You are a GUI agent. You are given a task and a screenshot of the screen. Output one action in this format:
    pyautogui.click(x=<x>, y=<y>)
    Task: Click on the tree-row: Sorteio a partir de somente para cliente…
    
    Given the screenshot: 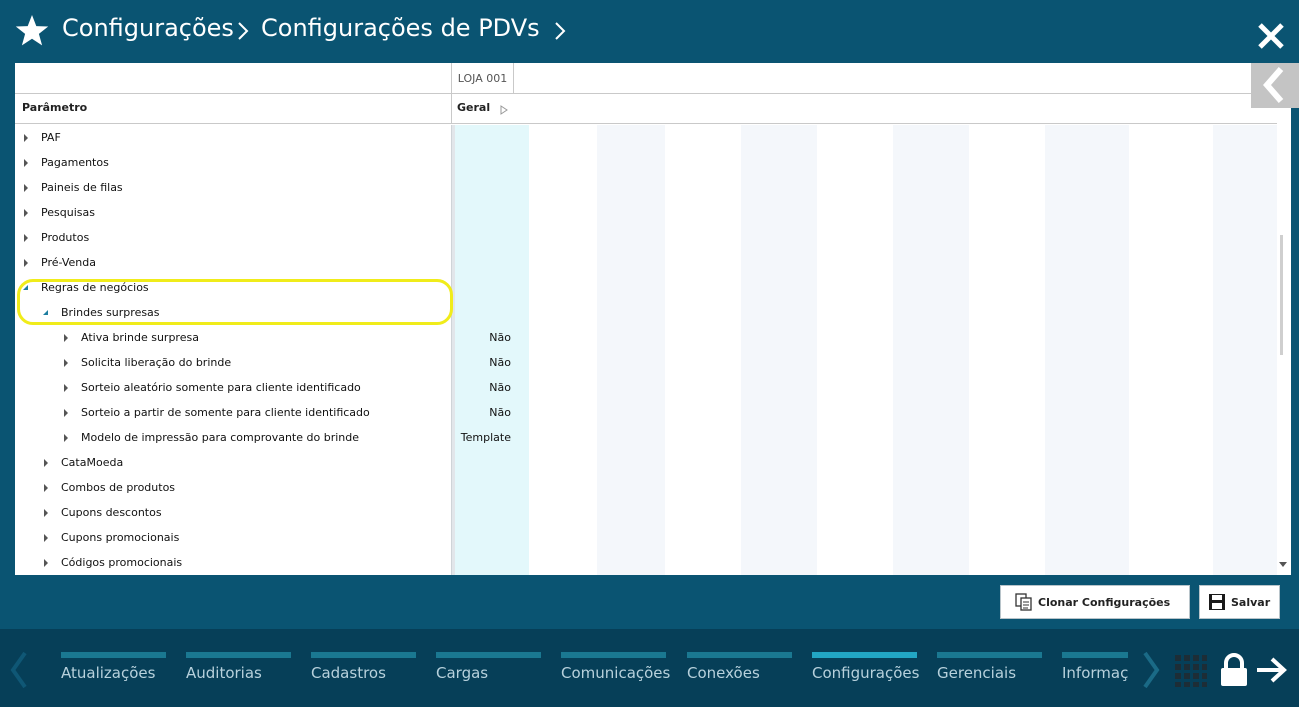 What is the action you would take?
    pyautogui.click(x=233, y=412)
    